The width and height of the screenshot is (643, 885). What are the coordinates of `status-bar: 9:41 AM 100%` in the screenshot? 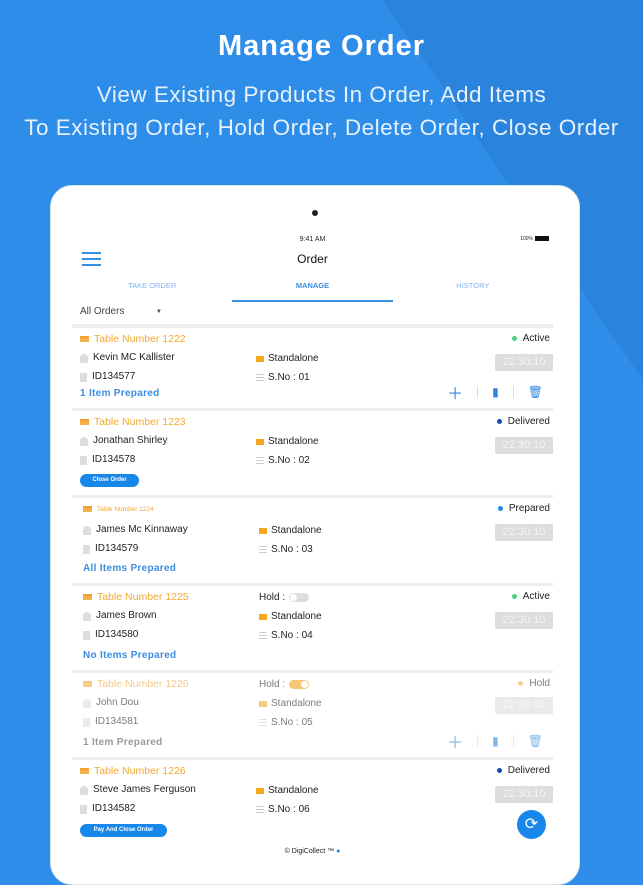 It's located at (312, 240).